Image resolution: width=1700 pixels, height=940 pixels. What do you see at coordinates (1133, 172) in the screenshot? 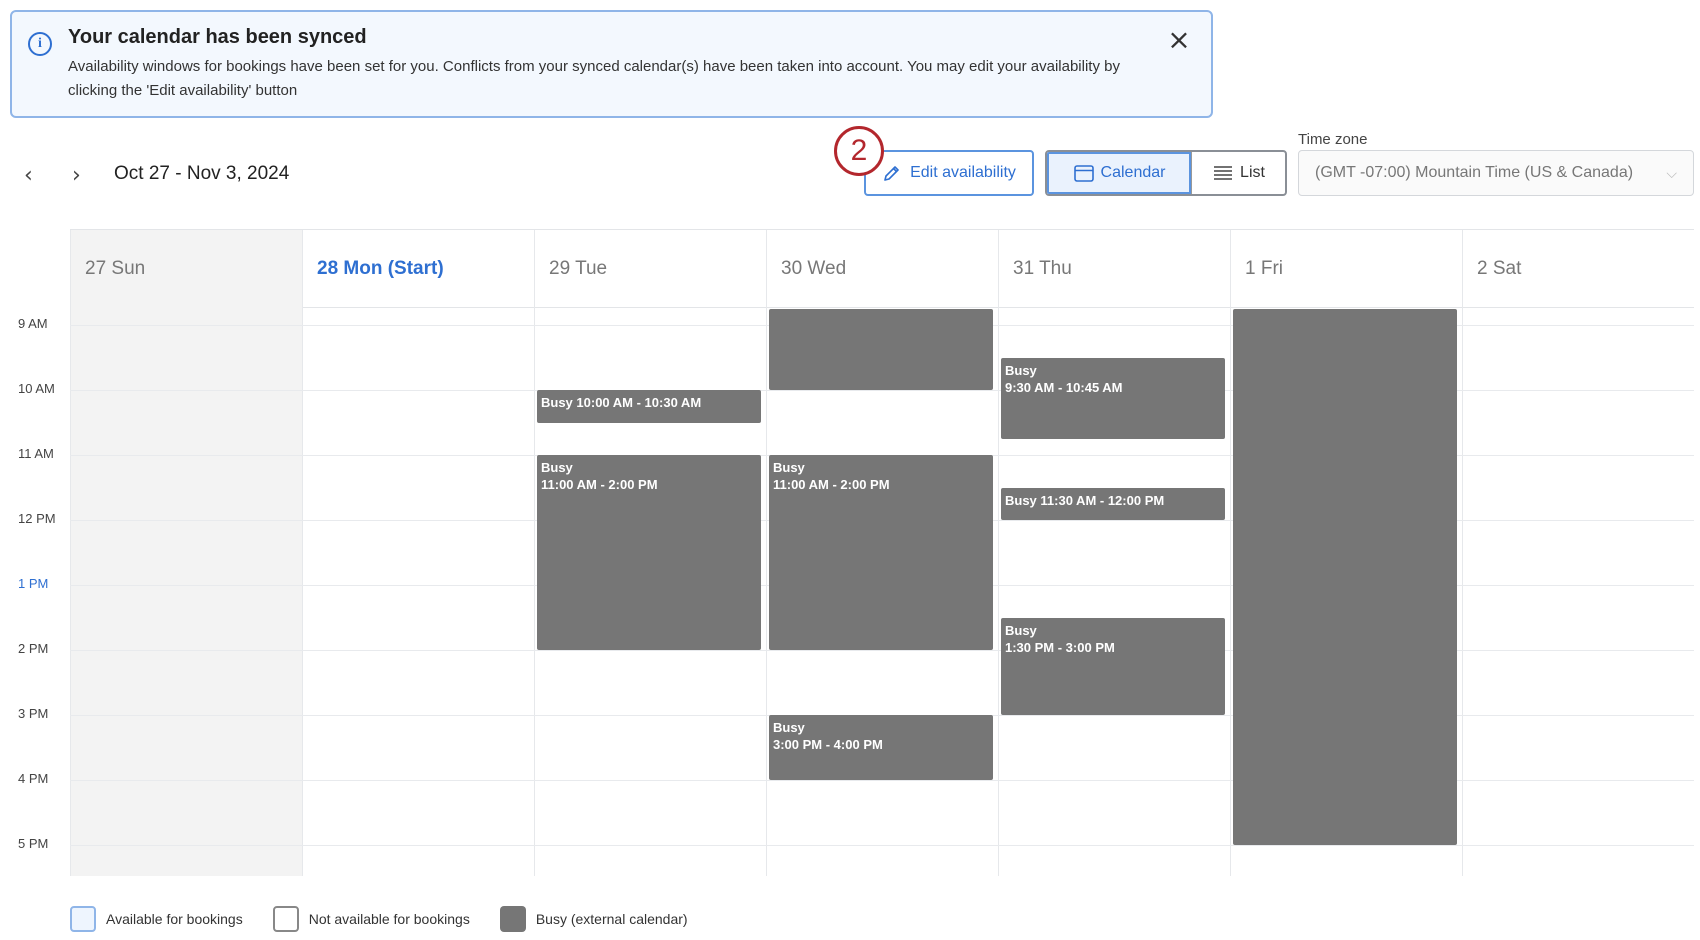
I see `calendar-view-label: Calendar` at bounding box center [1133, 172].